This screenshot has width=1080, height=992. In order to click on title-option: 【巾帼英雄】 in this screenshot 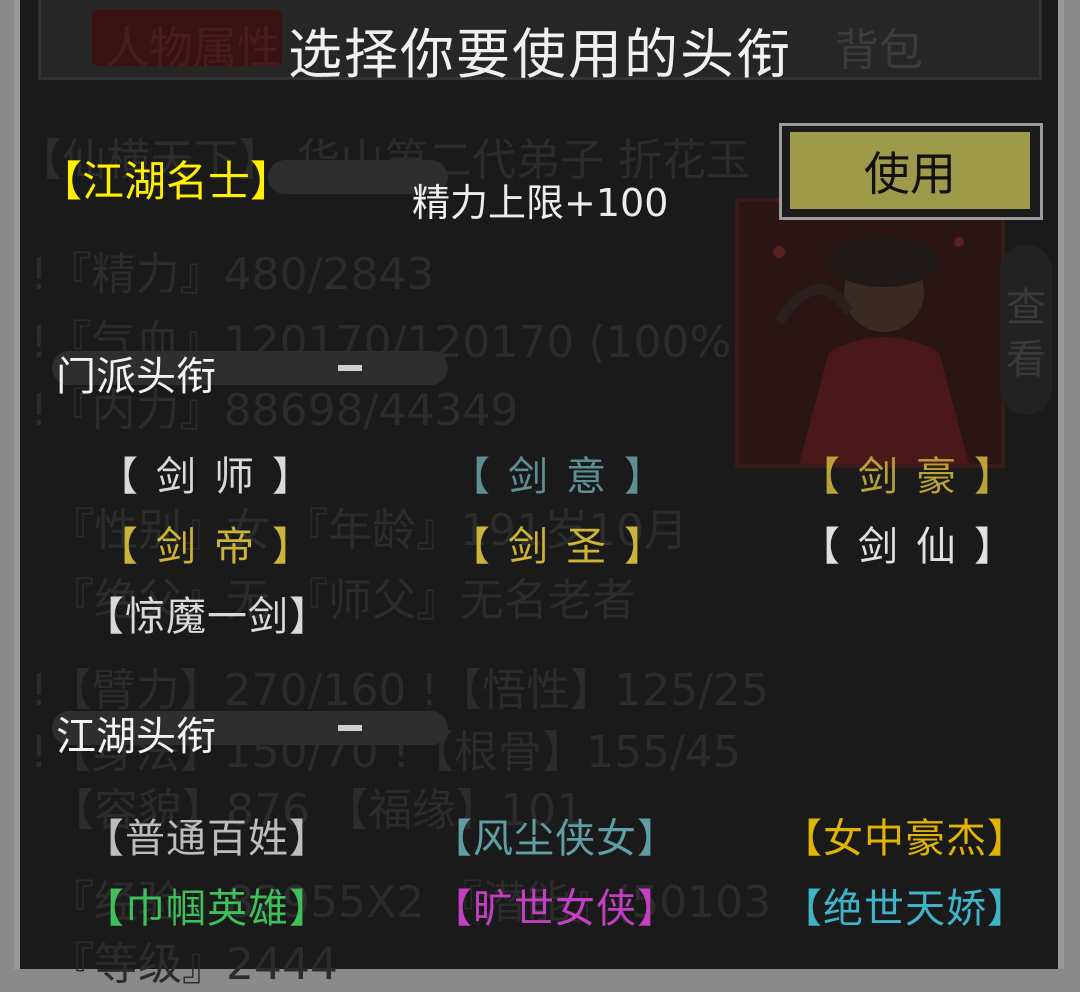, I will do `click(207, 905)`.